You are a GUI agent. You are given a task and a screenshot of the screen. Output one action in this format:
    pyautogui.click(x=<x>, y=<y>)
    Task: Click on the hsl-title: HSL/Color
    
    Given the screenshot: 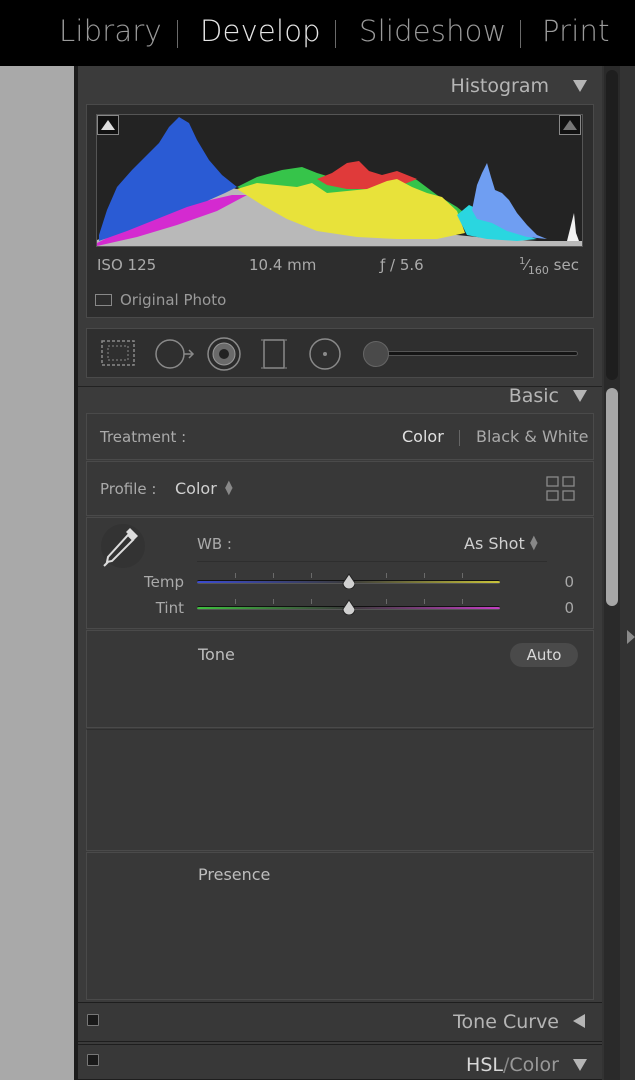 What is the action you would take?
    pyautogui.click(x=512, y=1065)
    